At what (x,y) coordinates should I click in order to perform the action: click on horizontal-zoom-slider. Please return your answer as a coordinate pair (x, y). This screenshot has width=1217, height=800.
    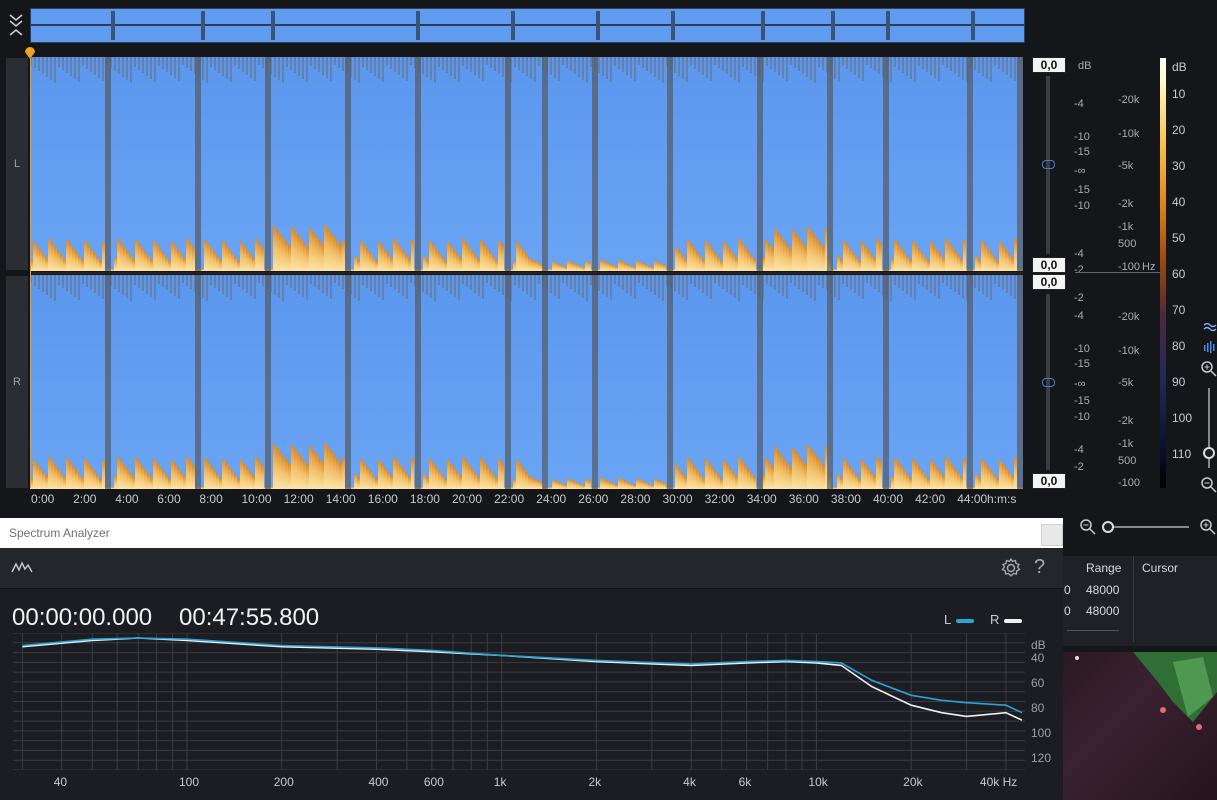
    Looking at the image, I should click on (1146, 527).